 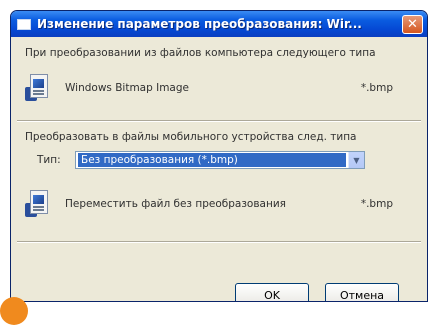 I want to click on target-result-text: Переместить файл без преобразования, so click(x=175, y=204).